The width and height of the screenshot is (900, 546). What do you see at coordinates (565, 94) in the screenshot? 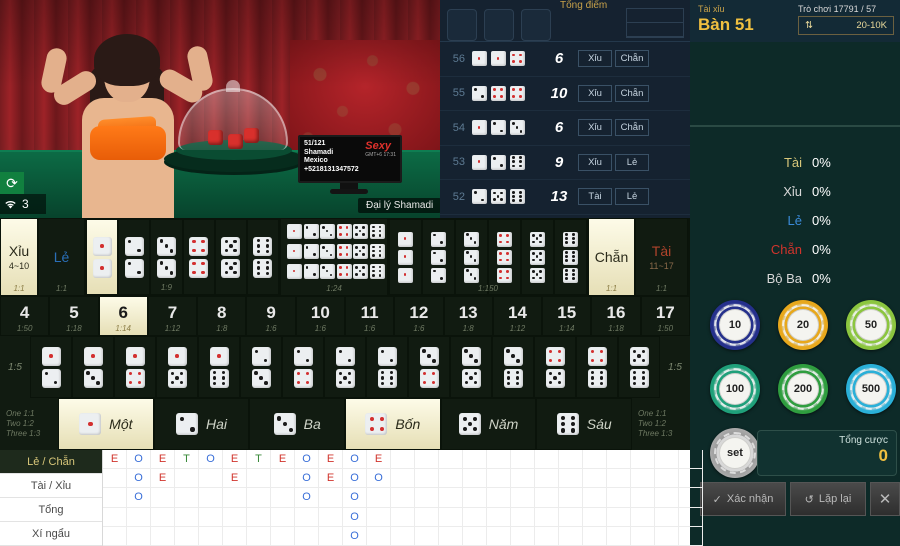
I see `history-row: 55 10 Xỉu Chẵn` at bounding box center [565, 94].